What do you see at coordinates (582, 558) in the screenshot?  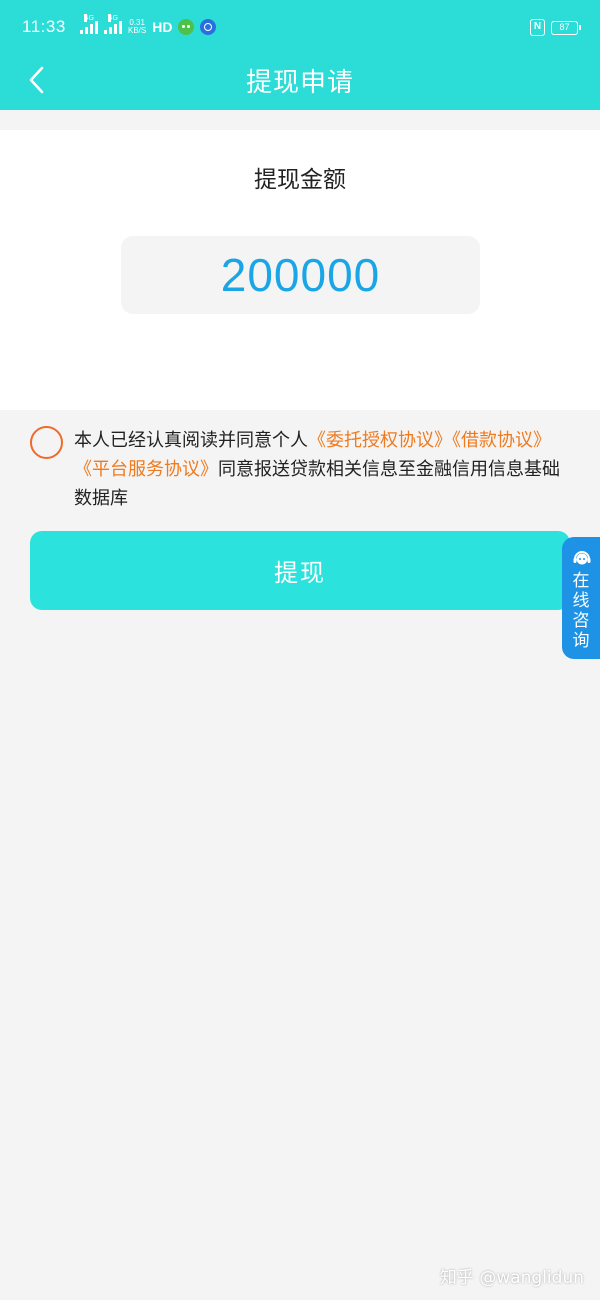 I see `customer-service-icon` at bounding box center [582, 558].